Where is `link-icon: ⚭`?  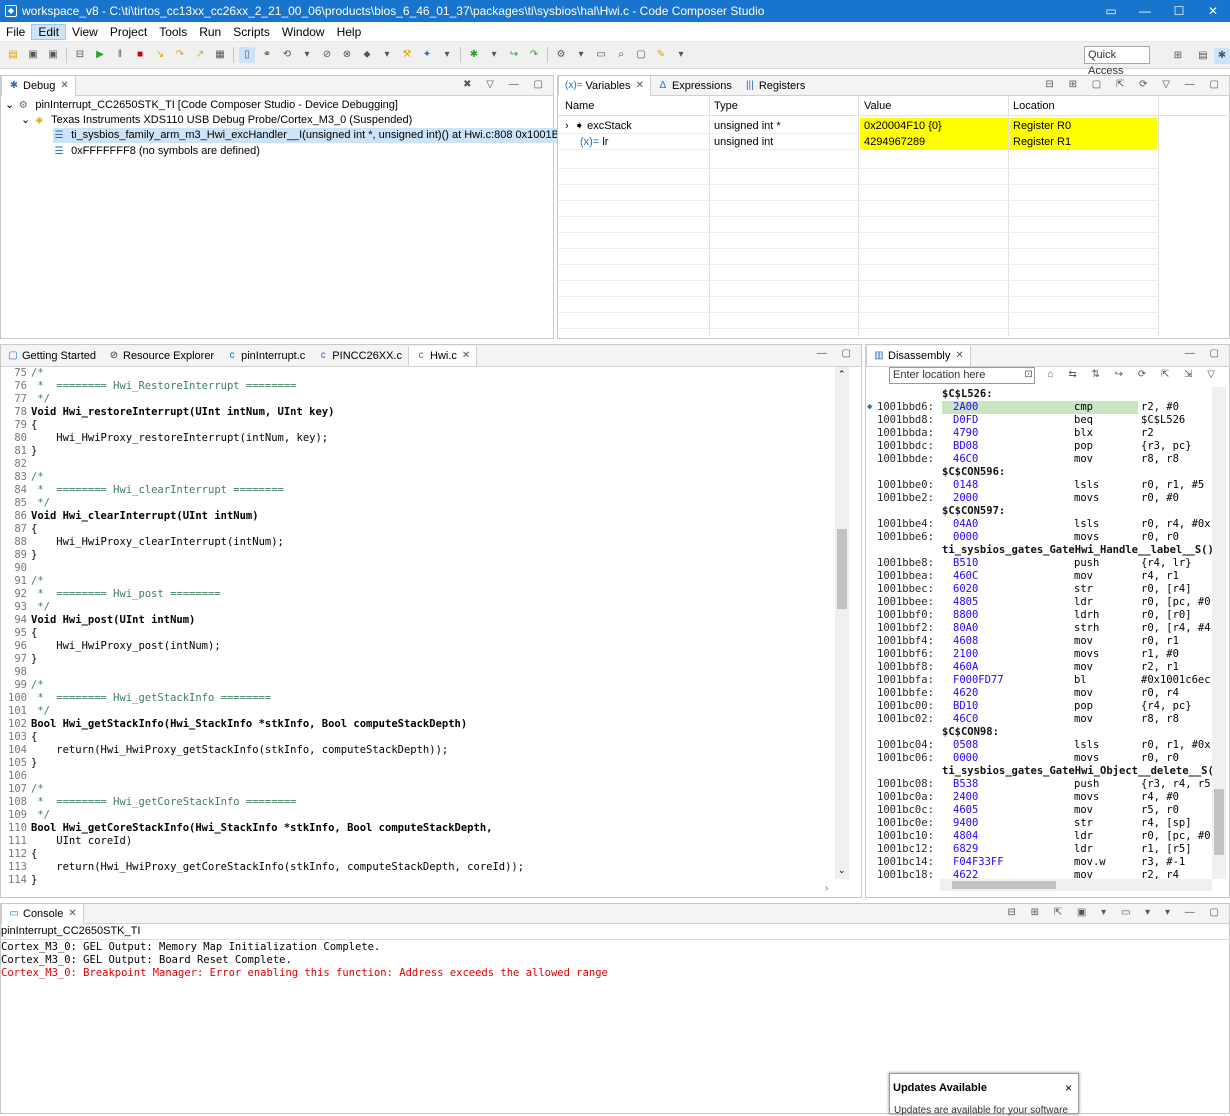 link-icon: ⚭ is located at coordinates (267, 55).